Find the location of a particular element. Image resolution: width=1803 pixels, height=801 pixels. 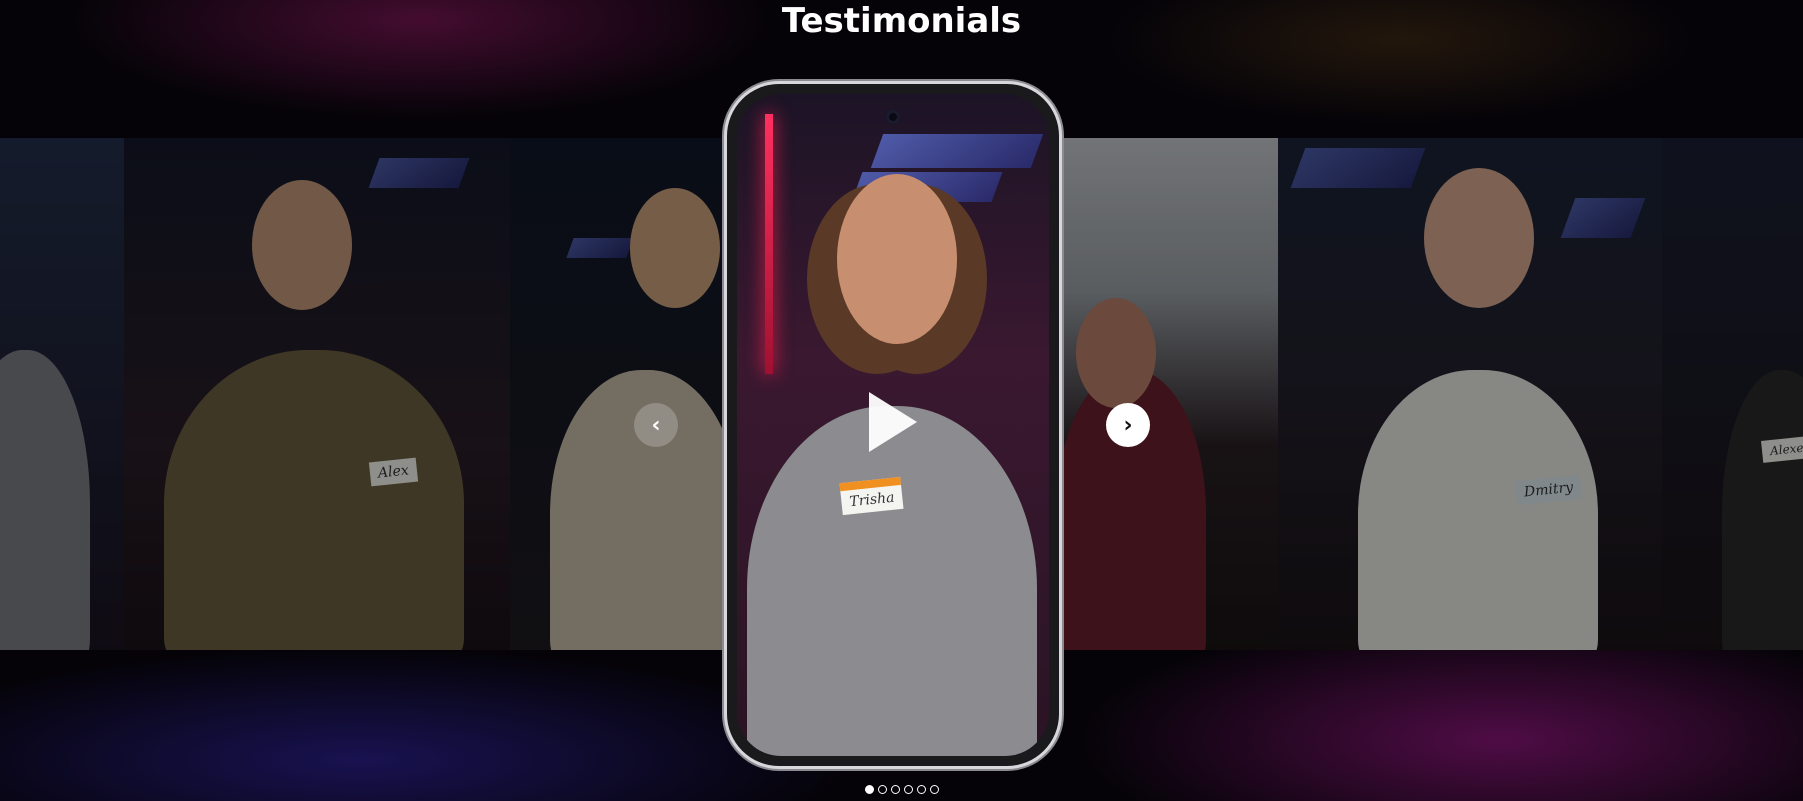

prev-slide-button: ‹ is located at coordinates (656, 425).